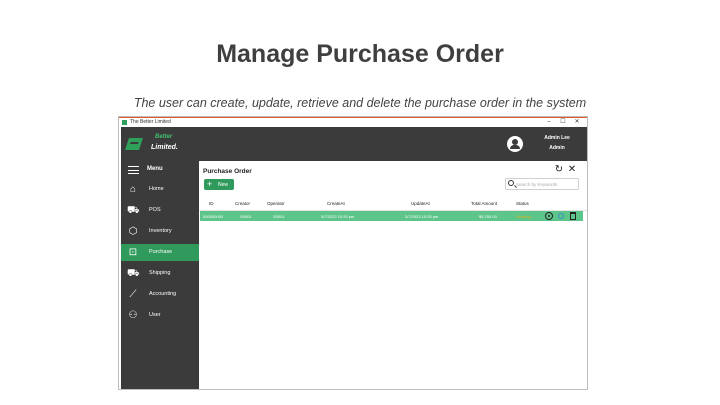 Image resolution: width=720 pixels, height=405 pixels. I want to click on close-window-button: ✕, so click(577, 122).